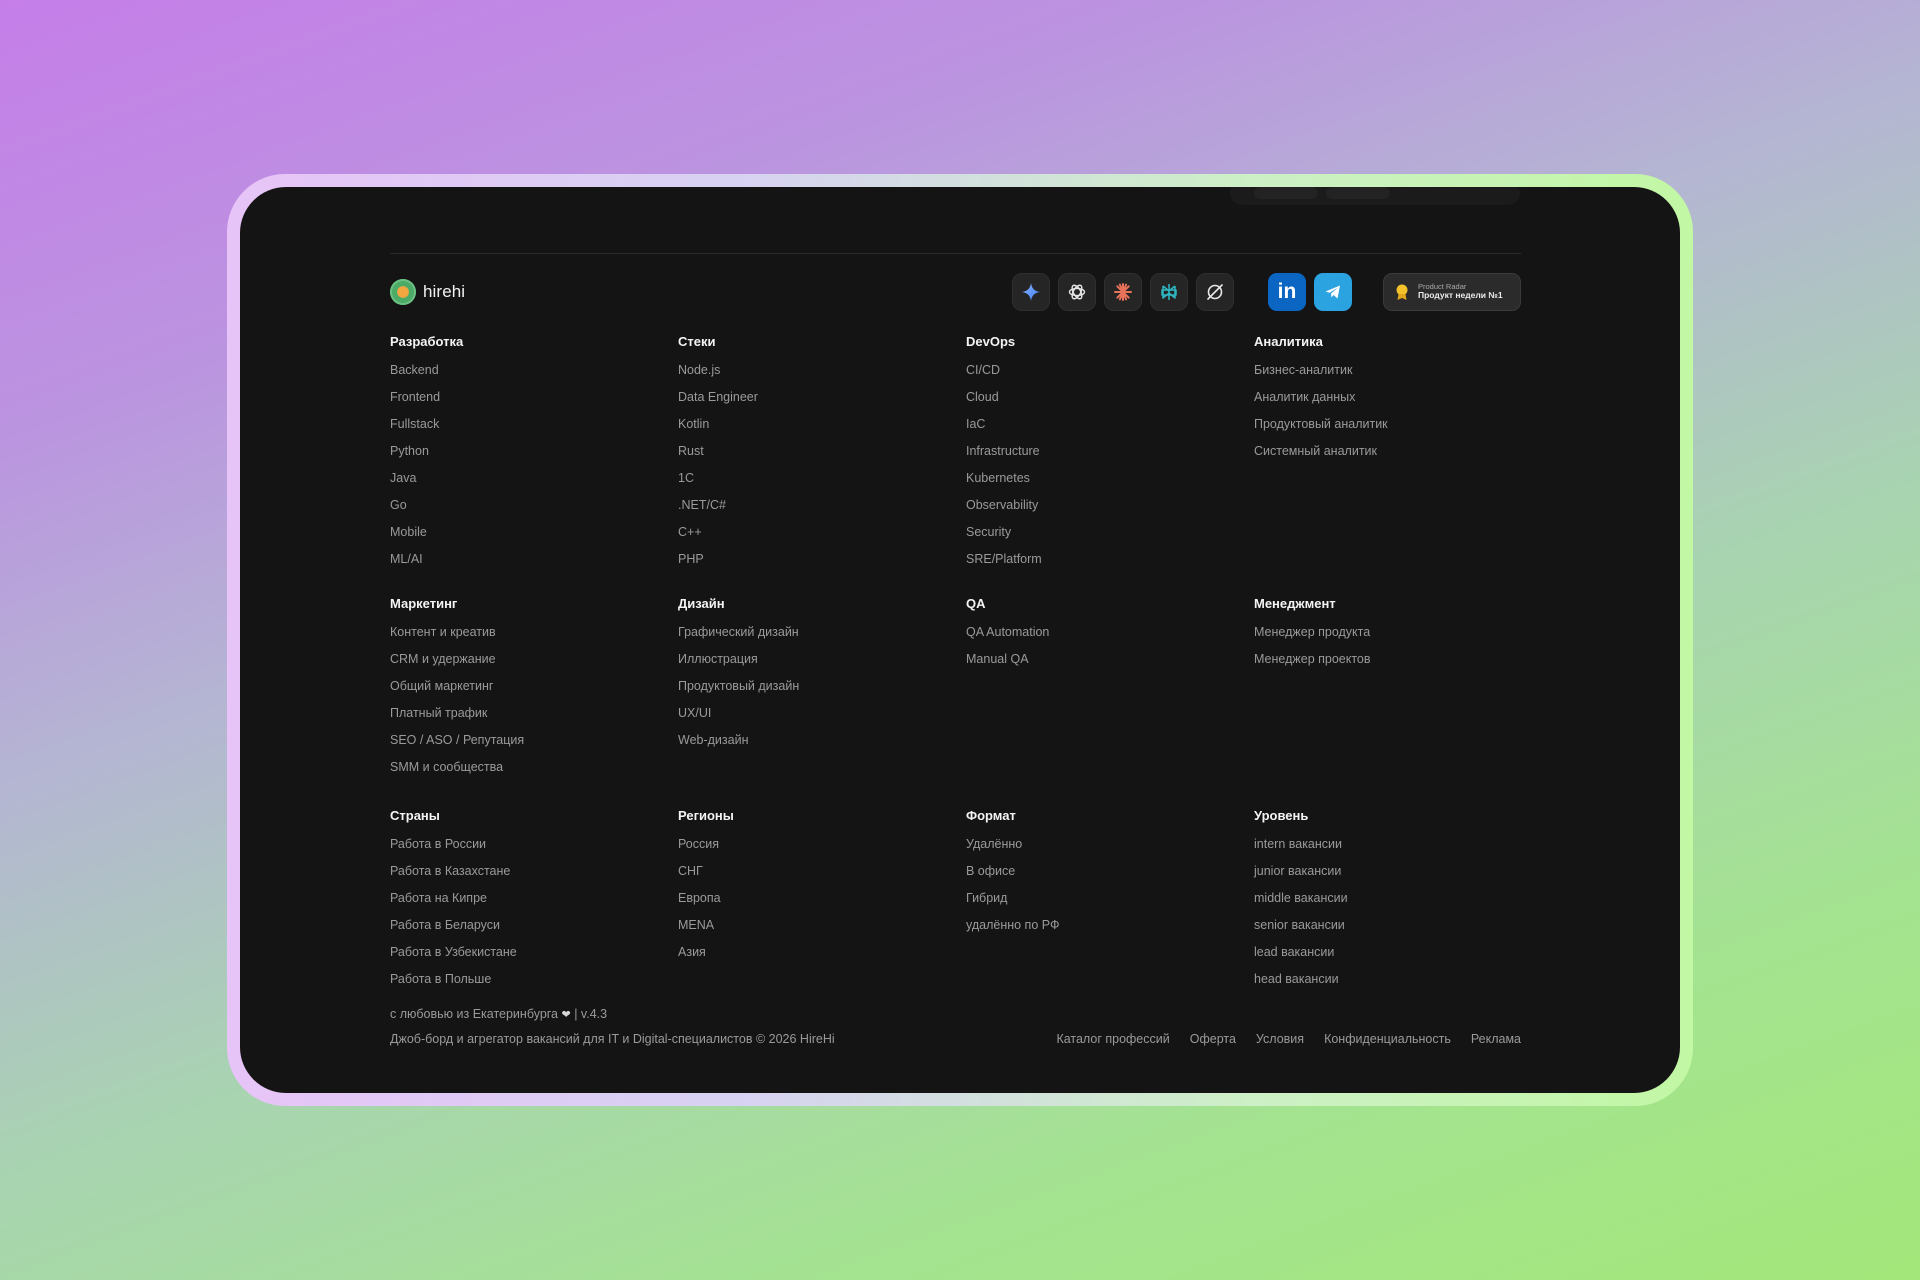  What do you see at coordinates (1266, 292) in the screenshot?
I see `footer-actions: in Product Radar Продукт недели №1` at bounding box center [1266, 292].